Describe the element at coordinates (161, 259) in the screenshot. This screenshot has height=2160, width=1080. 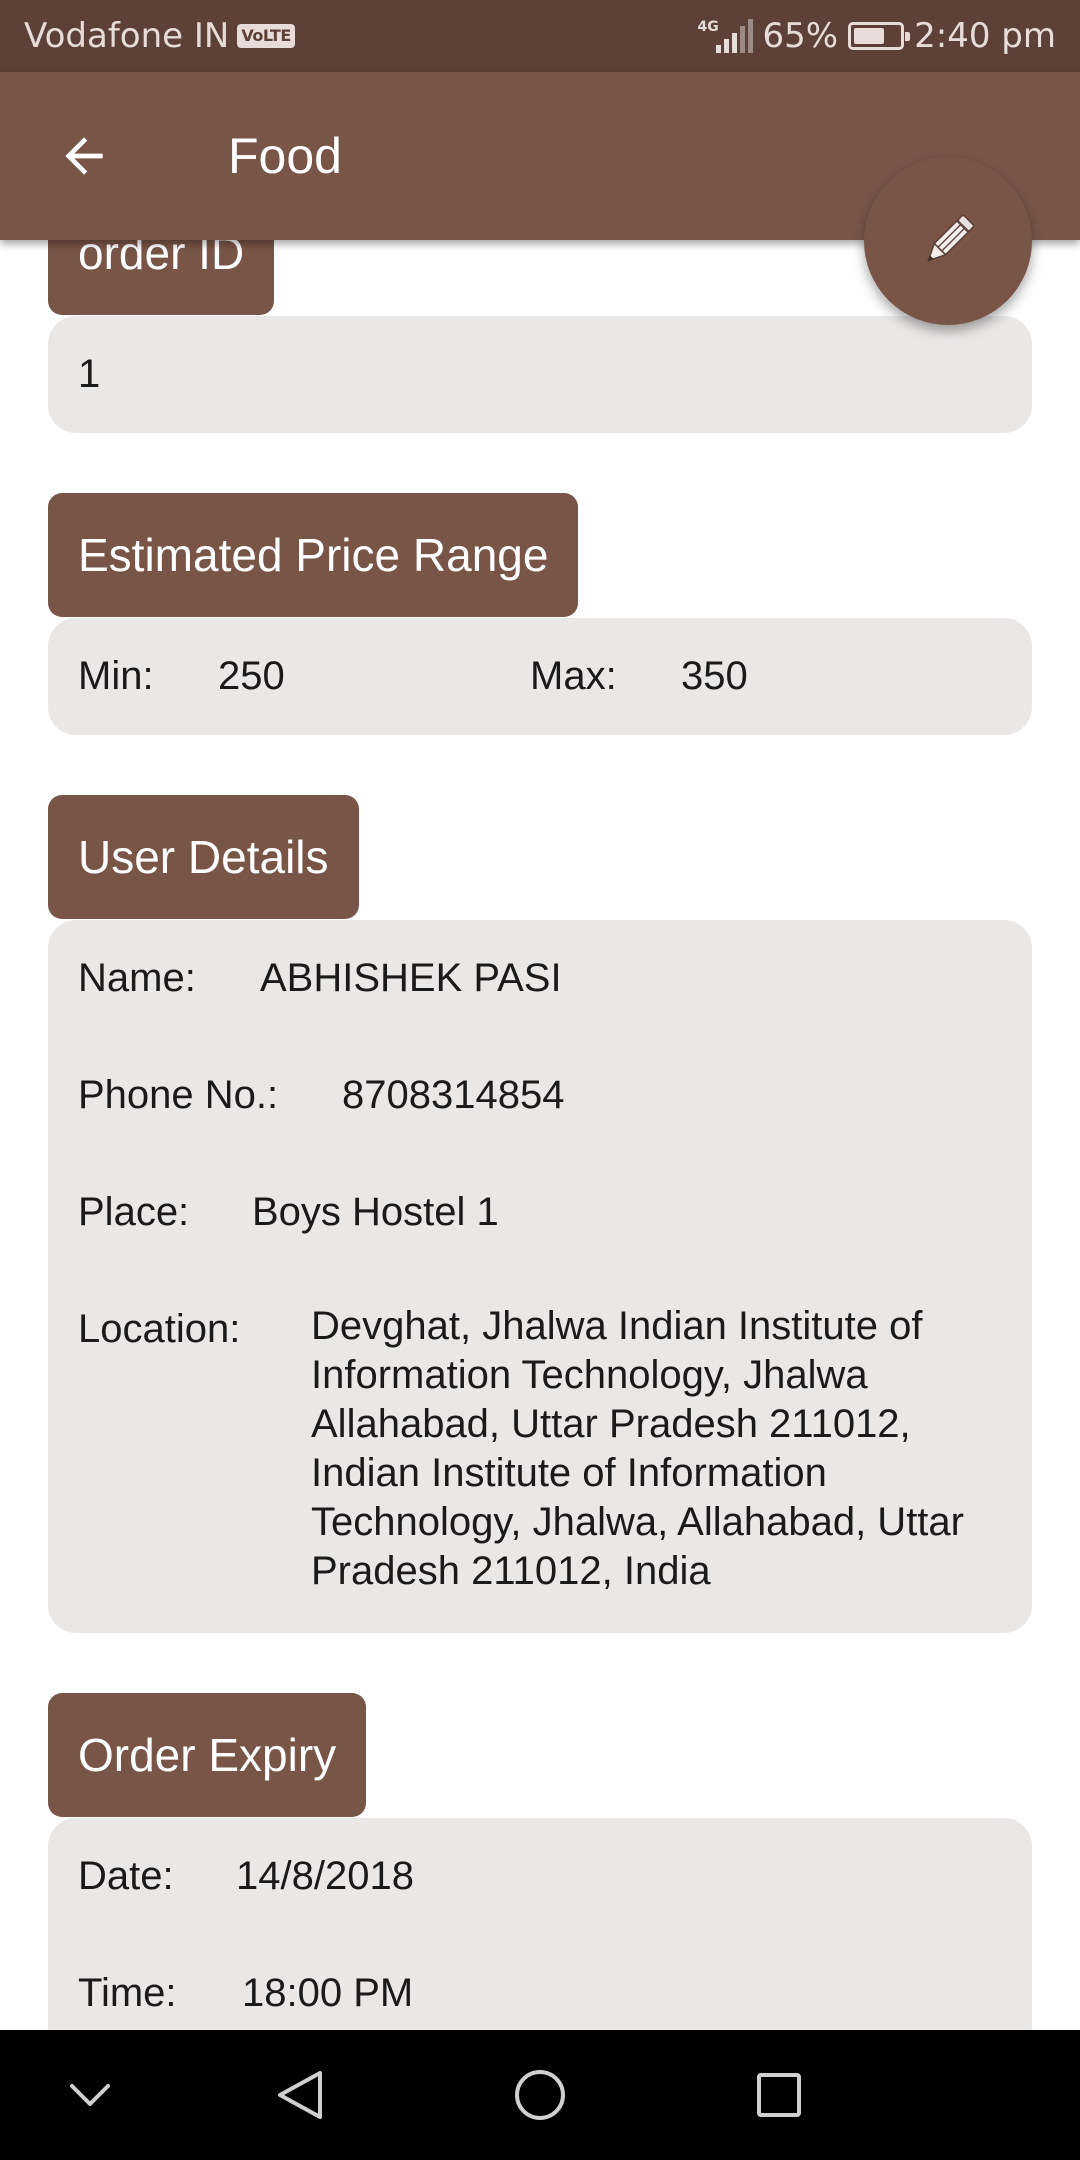
I see `order-id-label-text: order ID` at that location.